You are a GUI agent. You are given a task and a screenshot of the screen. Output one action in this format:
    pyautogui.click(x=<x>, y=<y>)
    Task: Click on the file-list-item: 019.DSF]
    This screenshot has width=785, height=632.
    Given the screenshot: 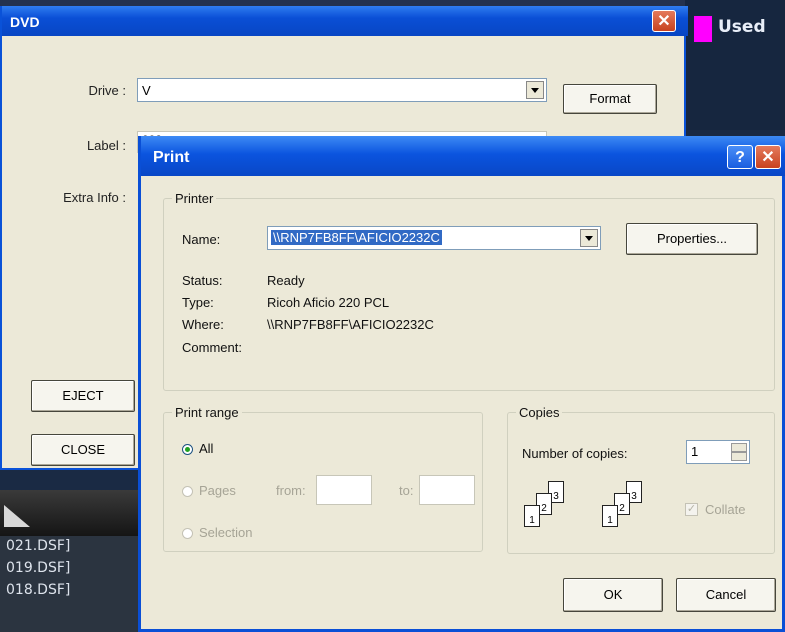 What is the action you would take?
    pyautogui.click(x=38, y=568)
    